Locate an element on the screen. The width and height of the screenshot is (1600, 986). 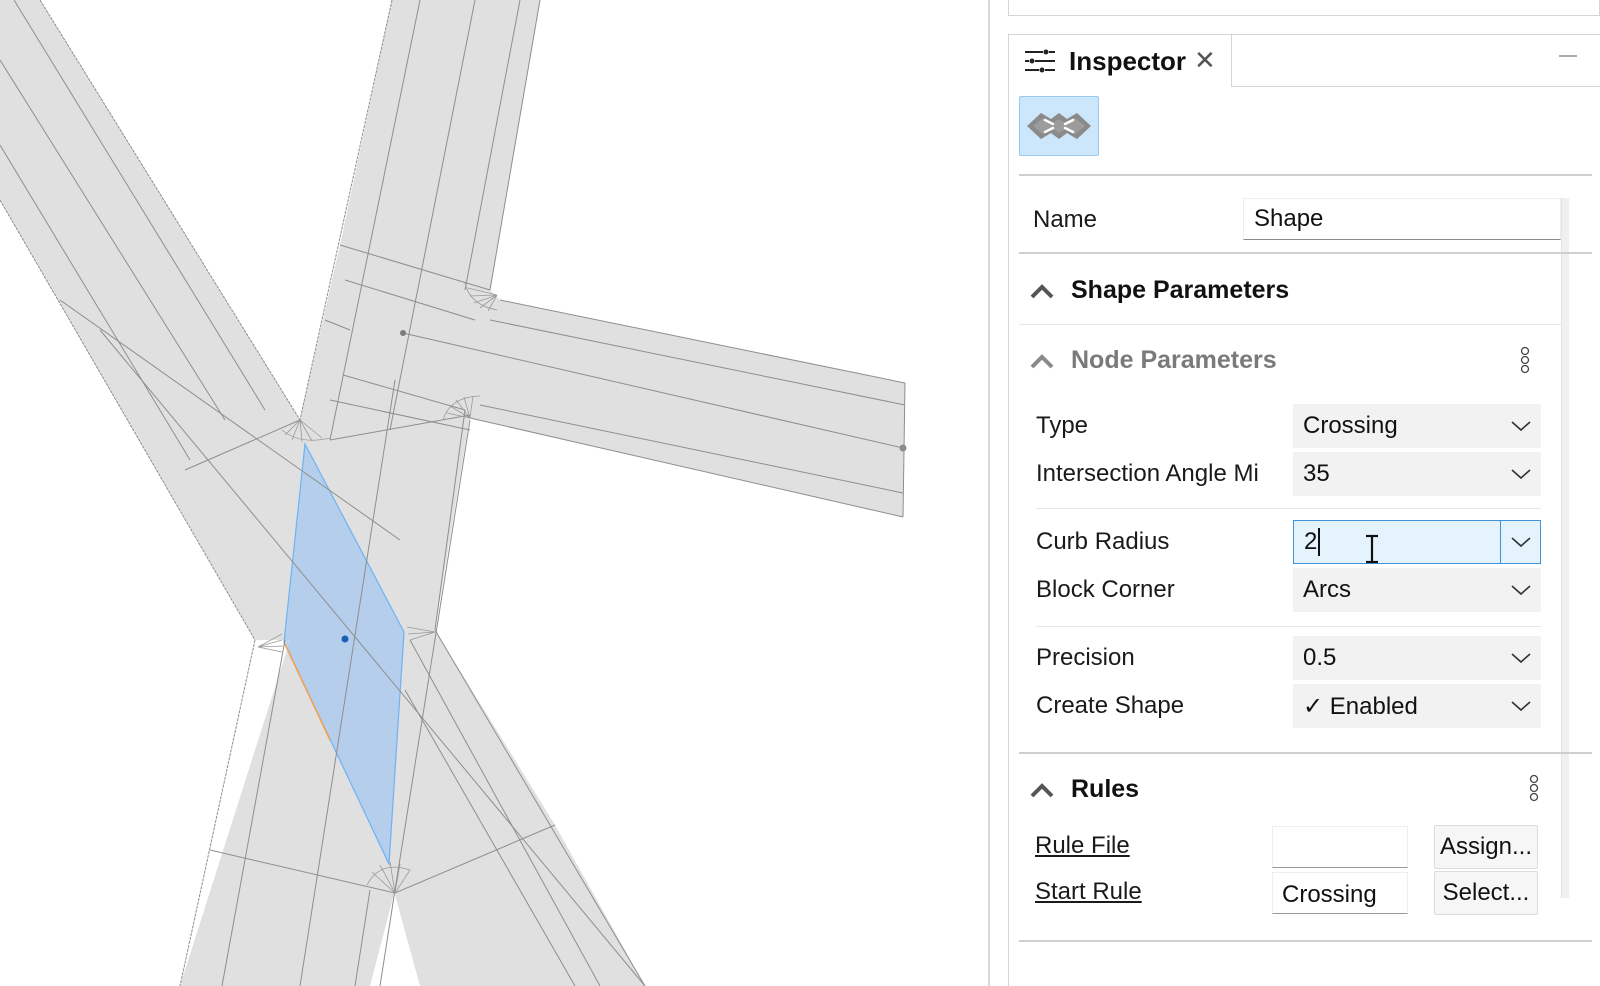
scrollbar is located at coordinates (1565, 548).